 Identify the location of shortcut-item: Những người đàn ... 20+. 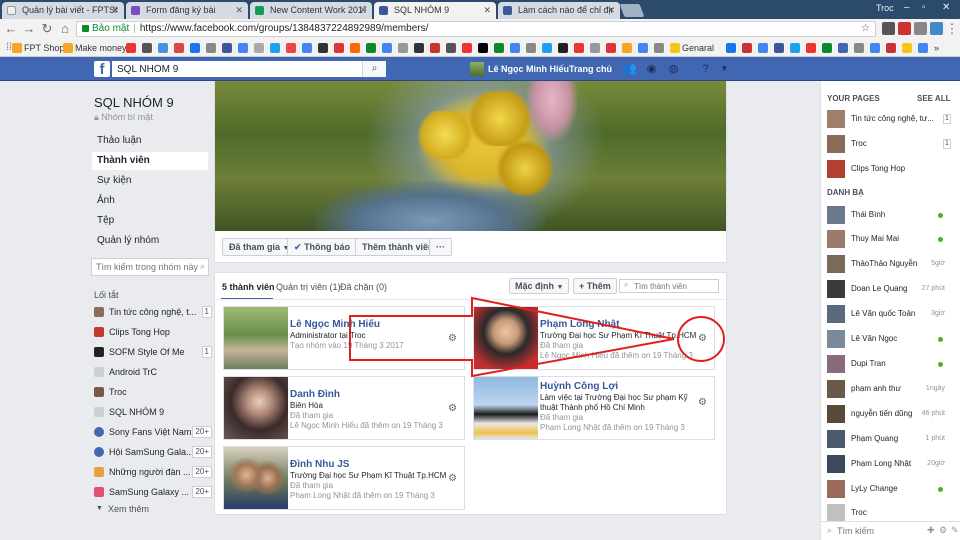
(153, 472).